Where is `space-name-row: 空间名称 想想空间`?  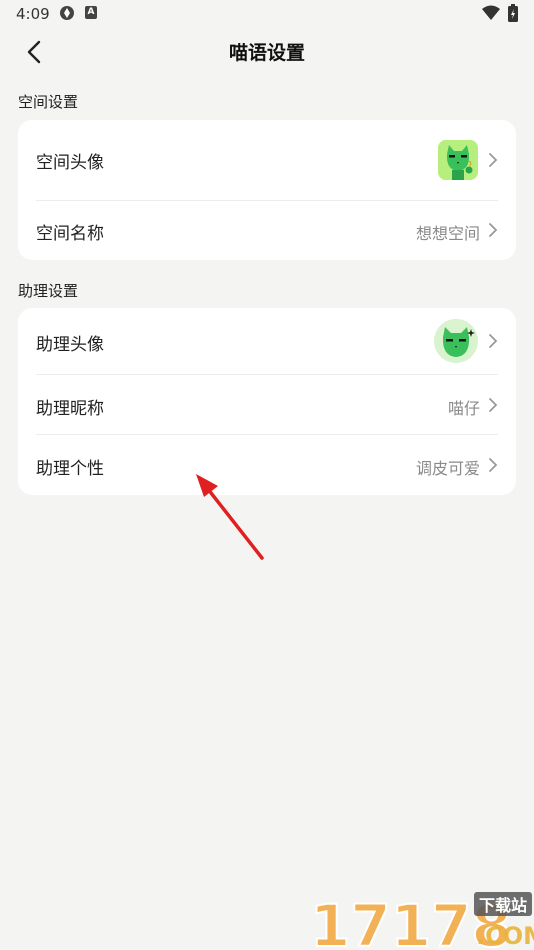 space-name-row: 空间名称 想想空间 is located at coordinates (267, 230).